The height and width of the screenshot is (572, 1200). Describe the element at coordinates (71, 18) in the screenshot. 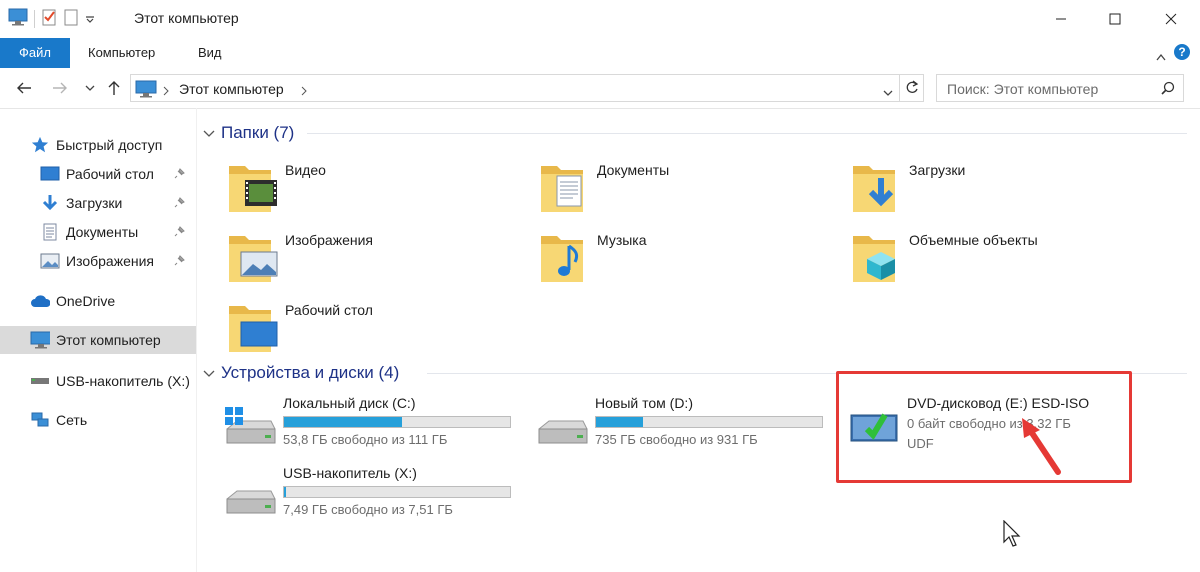

I see `new-folder-icon` at that location.